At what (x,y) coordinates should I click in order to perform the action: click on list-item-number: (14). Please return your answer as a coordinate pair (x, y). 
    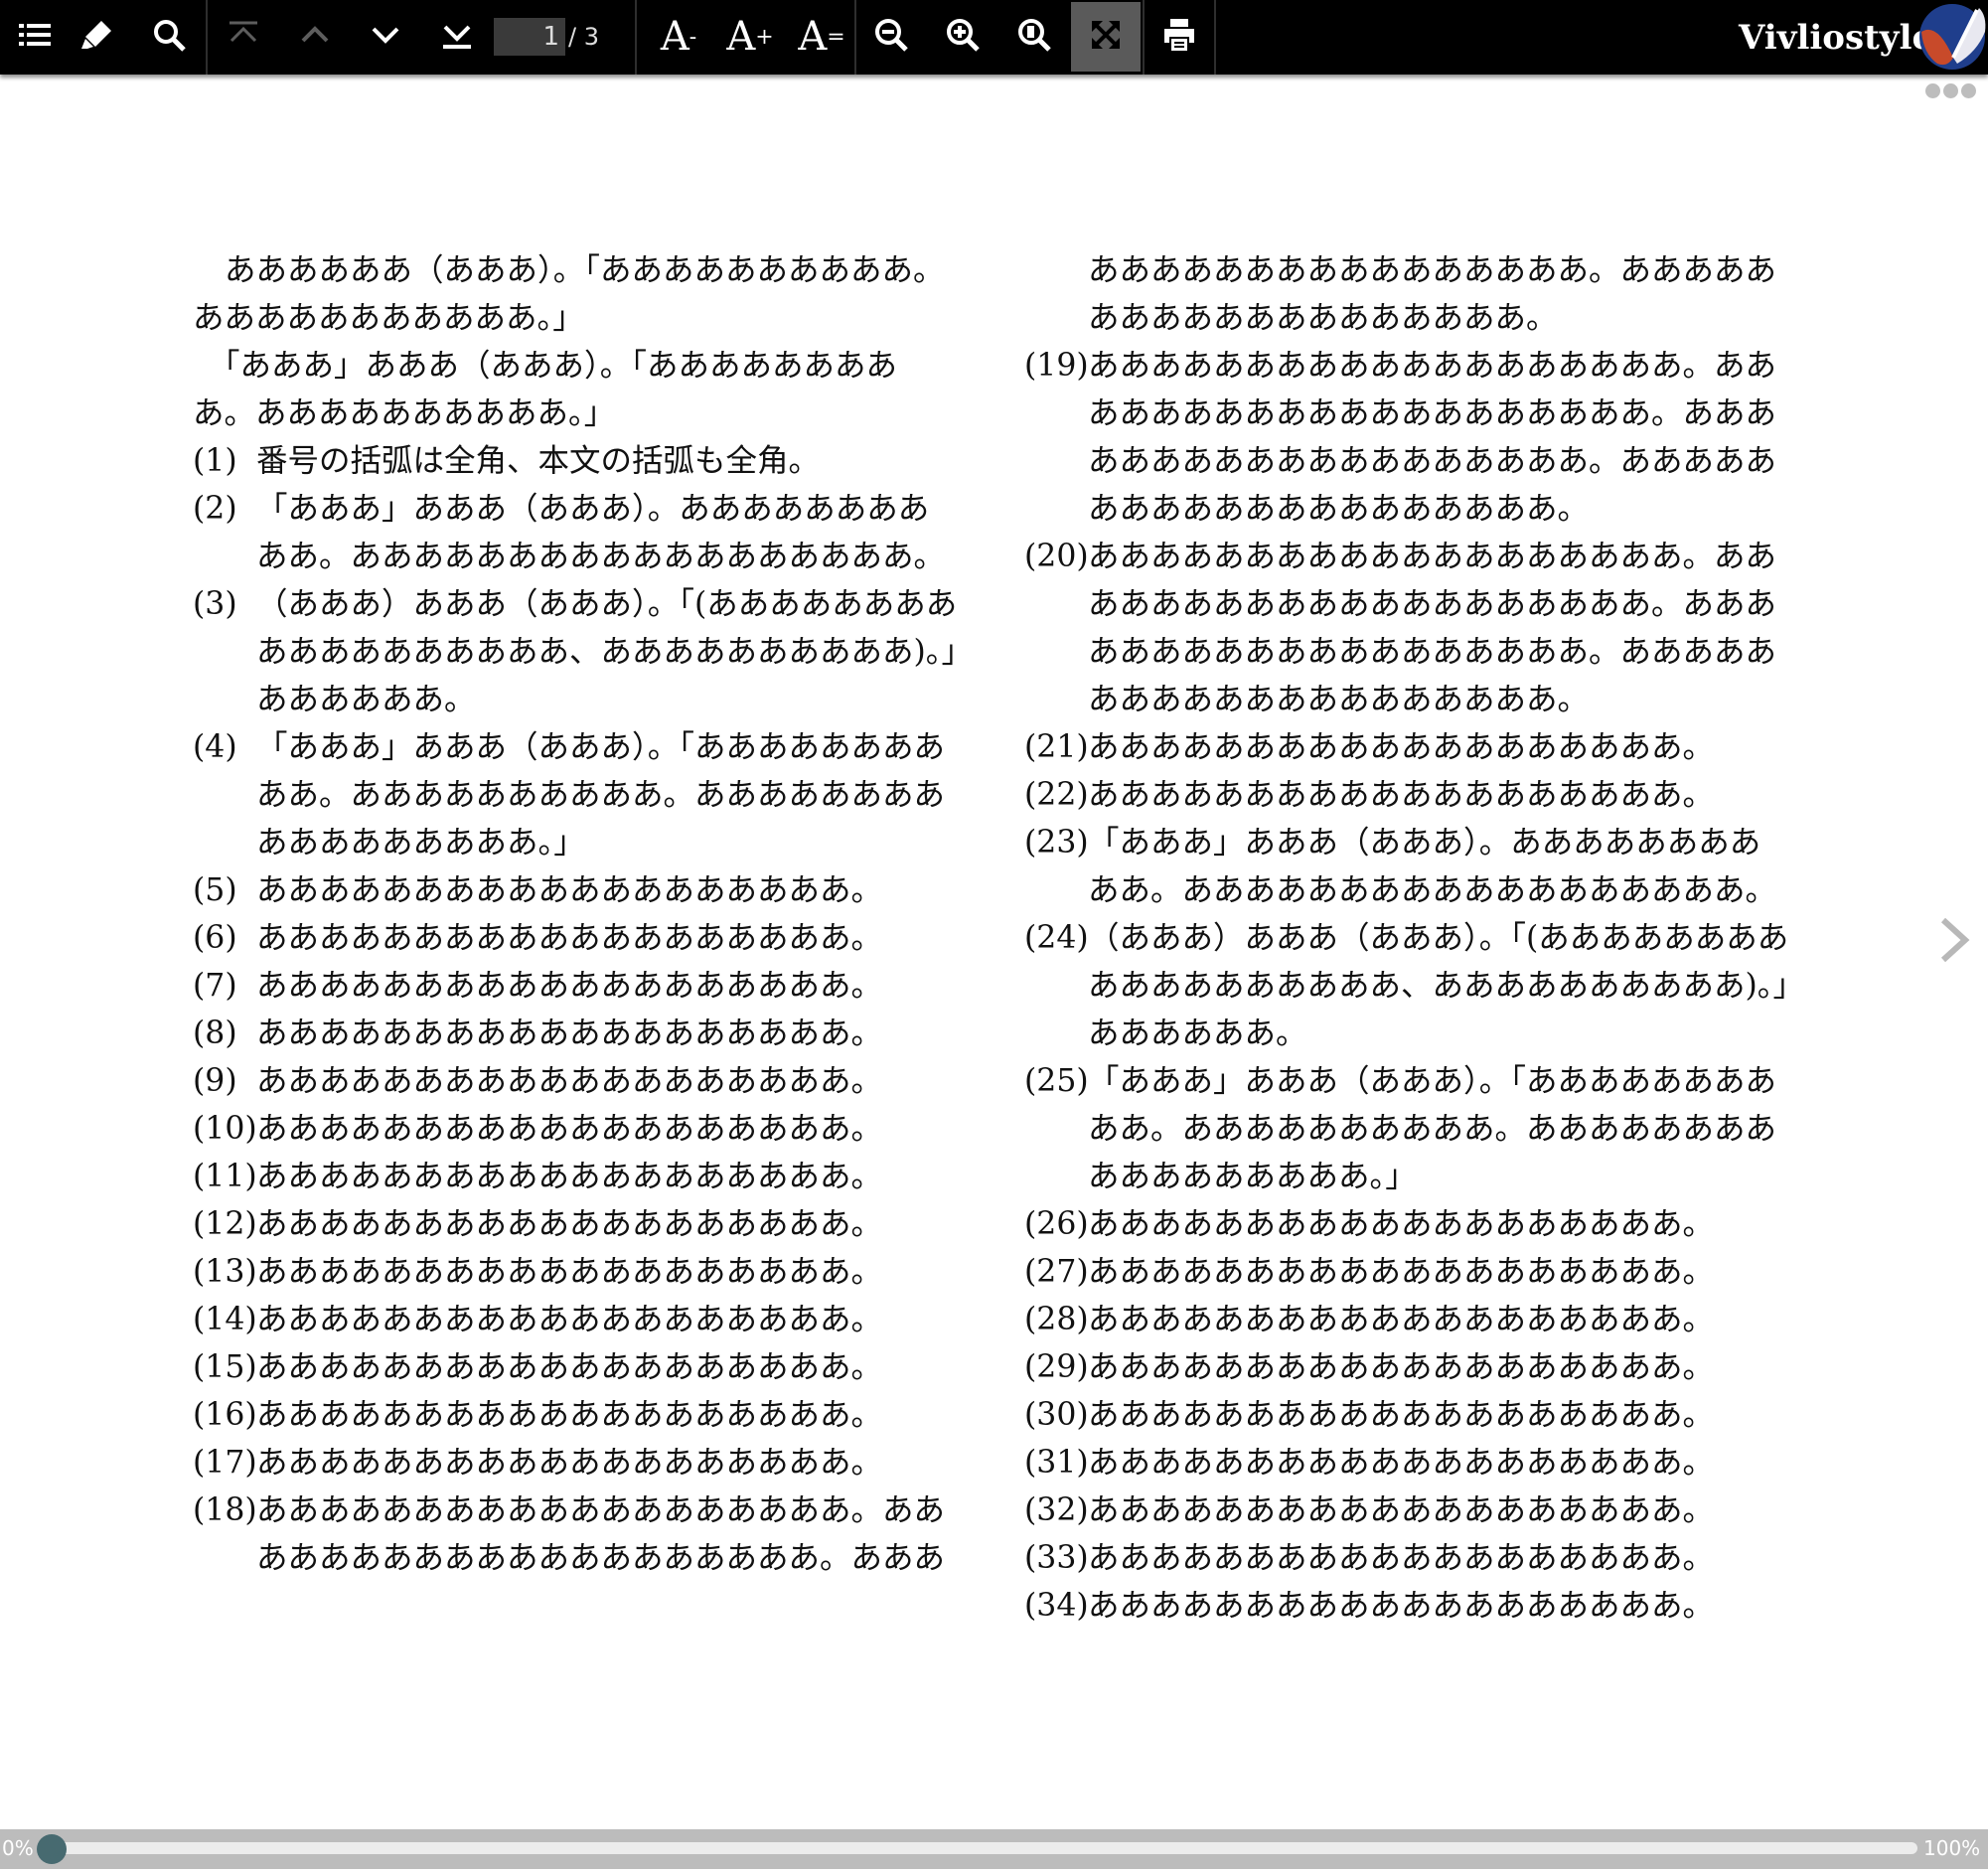
    Looking at the image, I should click on (225, 1320).